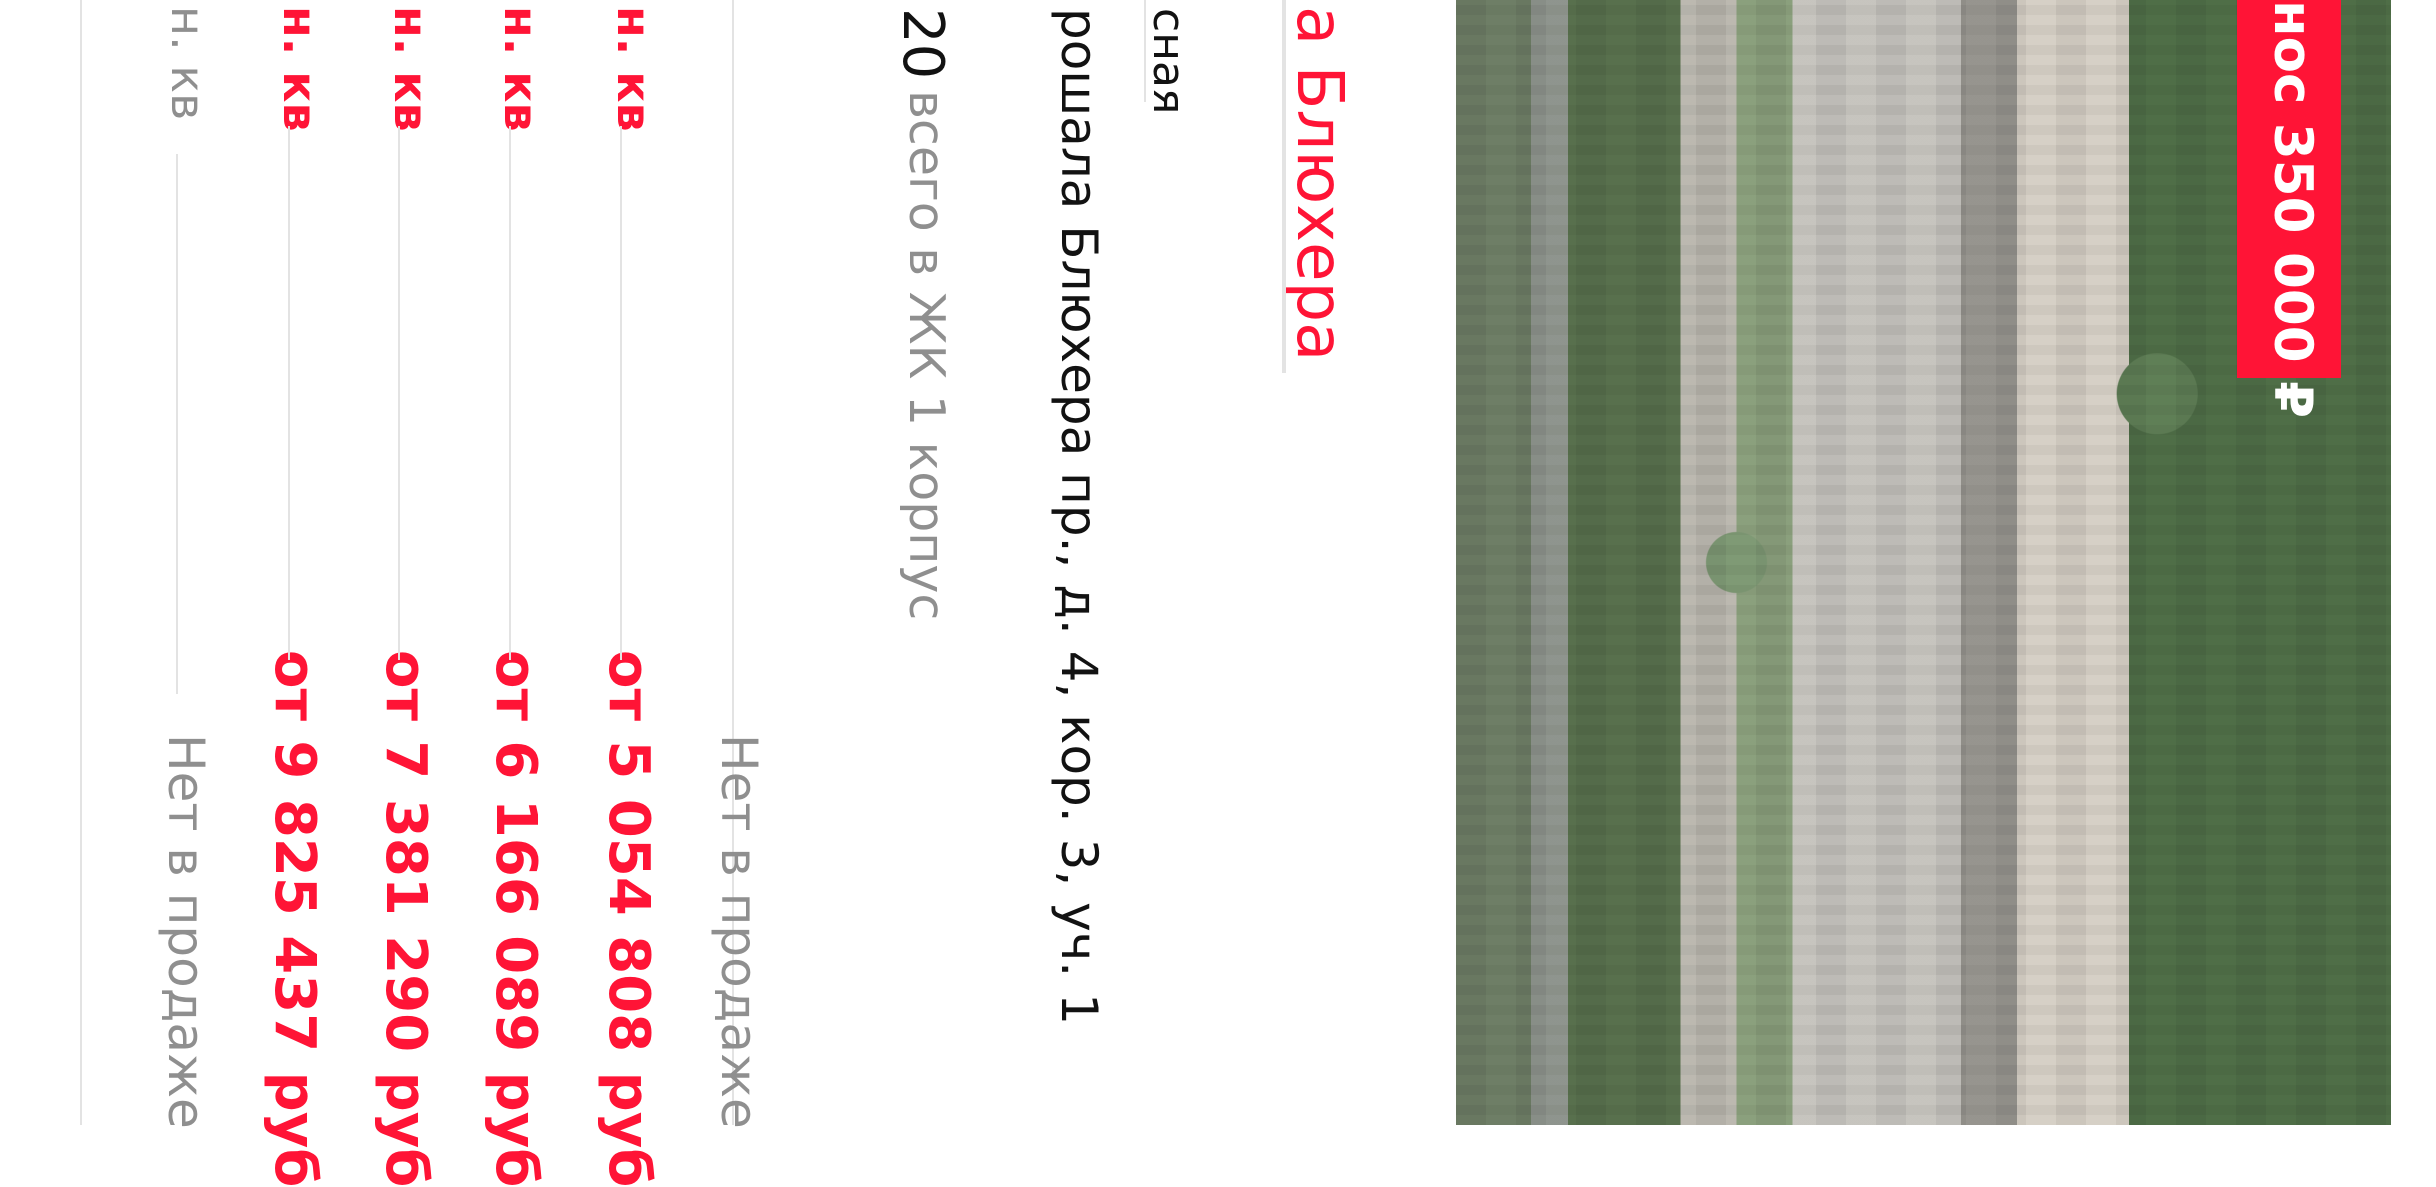  I want to click on apartment-price-top: Нет в продаже, so click(739, 931).